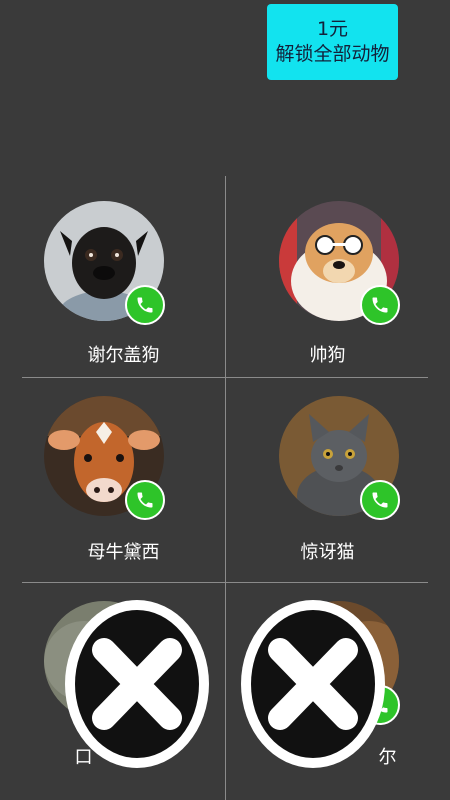 The width and height of the screenshot is (450, 800). I want to click on animal-name: 帅狗, so click(327, 355).